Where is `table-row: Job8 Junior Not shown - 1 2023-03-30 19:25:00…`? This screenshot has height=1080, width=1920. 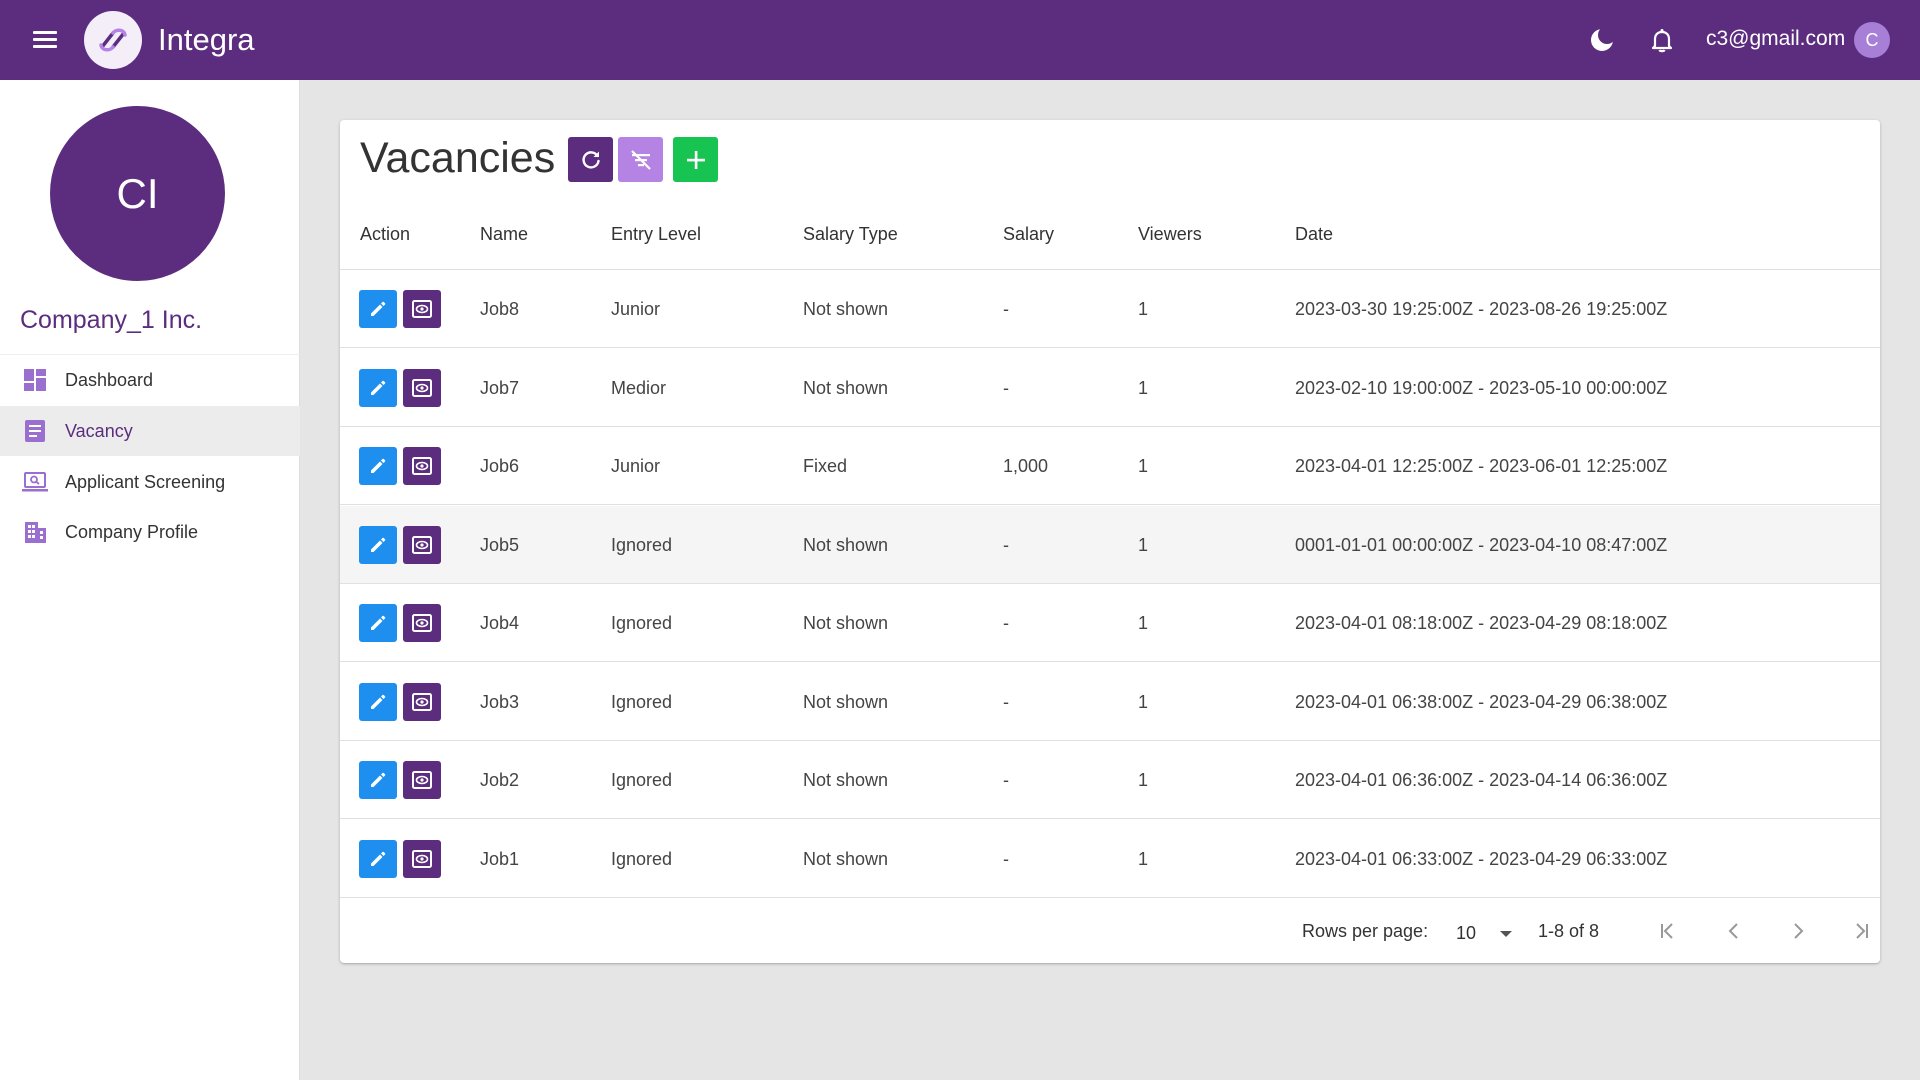
table-row: Job8 Junior Not shown - 1 2023-03-30 19:25:00… is located at coordinates (1110, 309).